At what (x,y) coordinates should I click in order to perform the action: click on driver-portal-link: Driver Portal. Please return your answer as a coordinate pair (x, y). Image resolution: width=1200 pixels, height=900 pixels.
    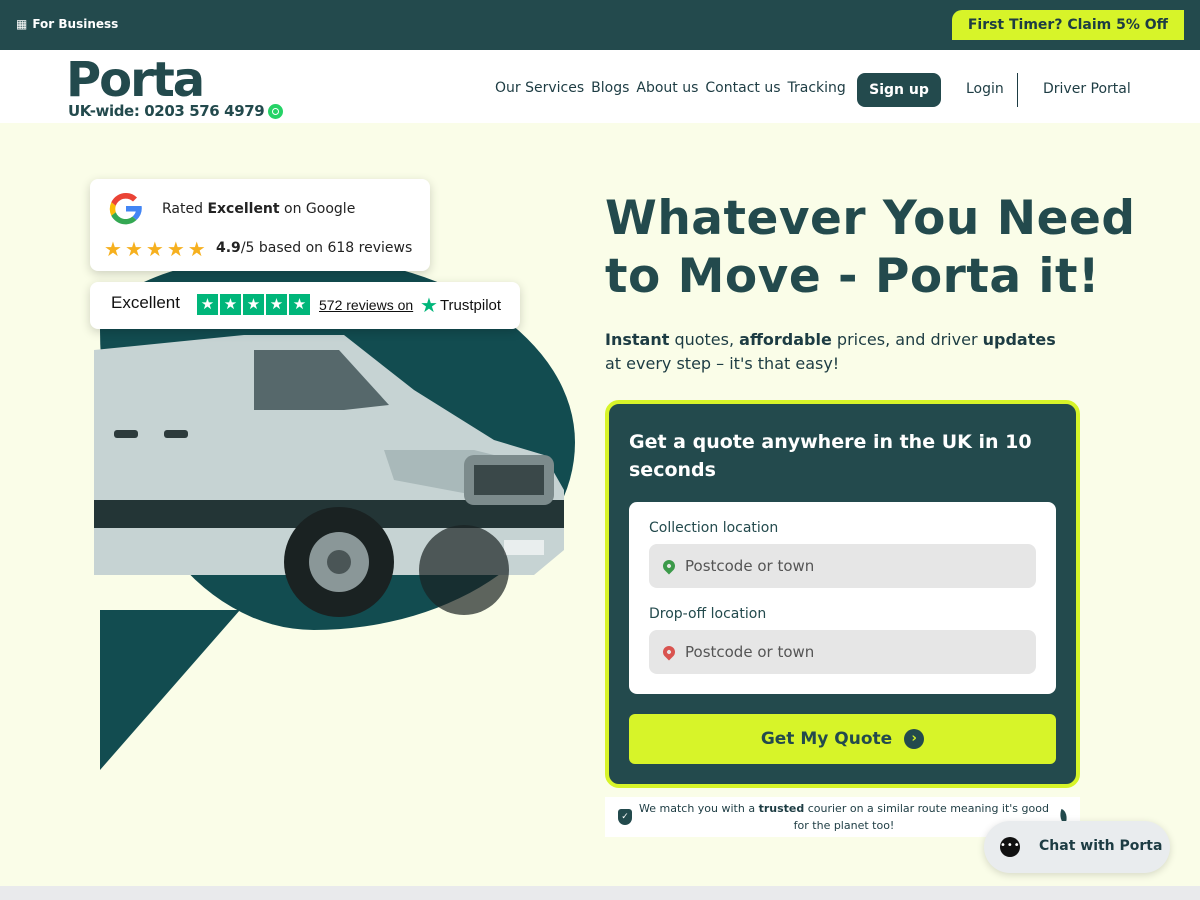
    Looking at the image, I should click on (1087, 89).